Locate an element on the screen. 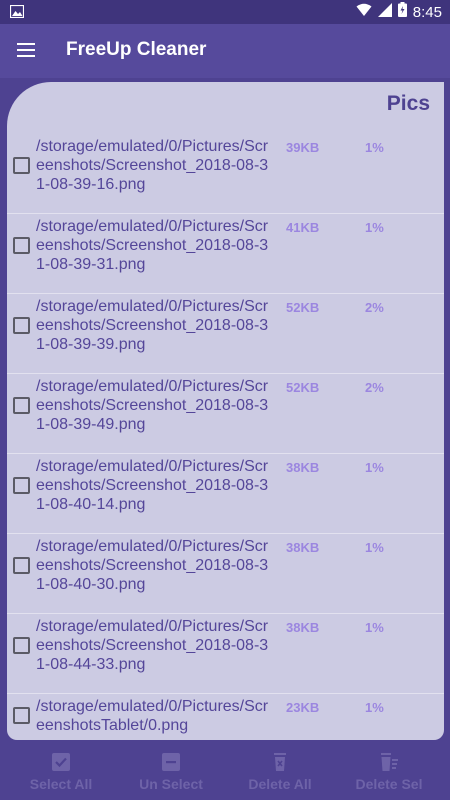 This screenshot has width=450, height=800. delete-selected-button: Delete Sel is located at coordinates (389, 771).